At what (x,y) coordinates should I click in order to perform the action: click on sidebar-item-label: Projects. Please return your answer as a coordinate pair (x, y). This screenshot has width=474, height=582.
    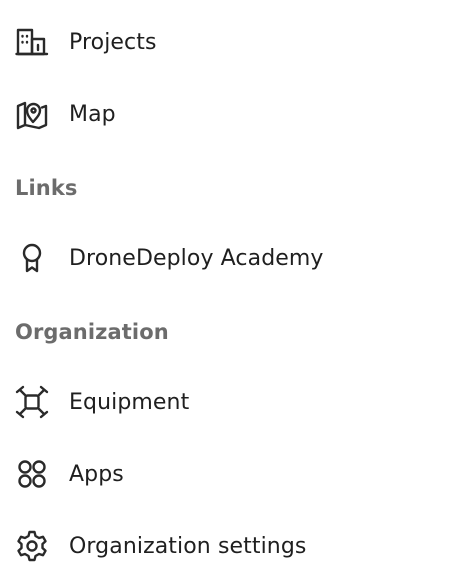
    Looking at the image, I should click on (113, 42).